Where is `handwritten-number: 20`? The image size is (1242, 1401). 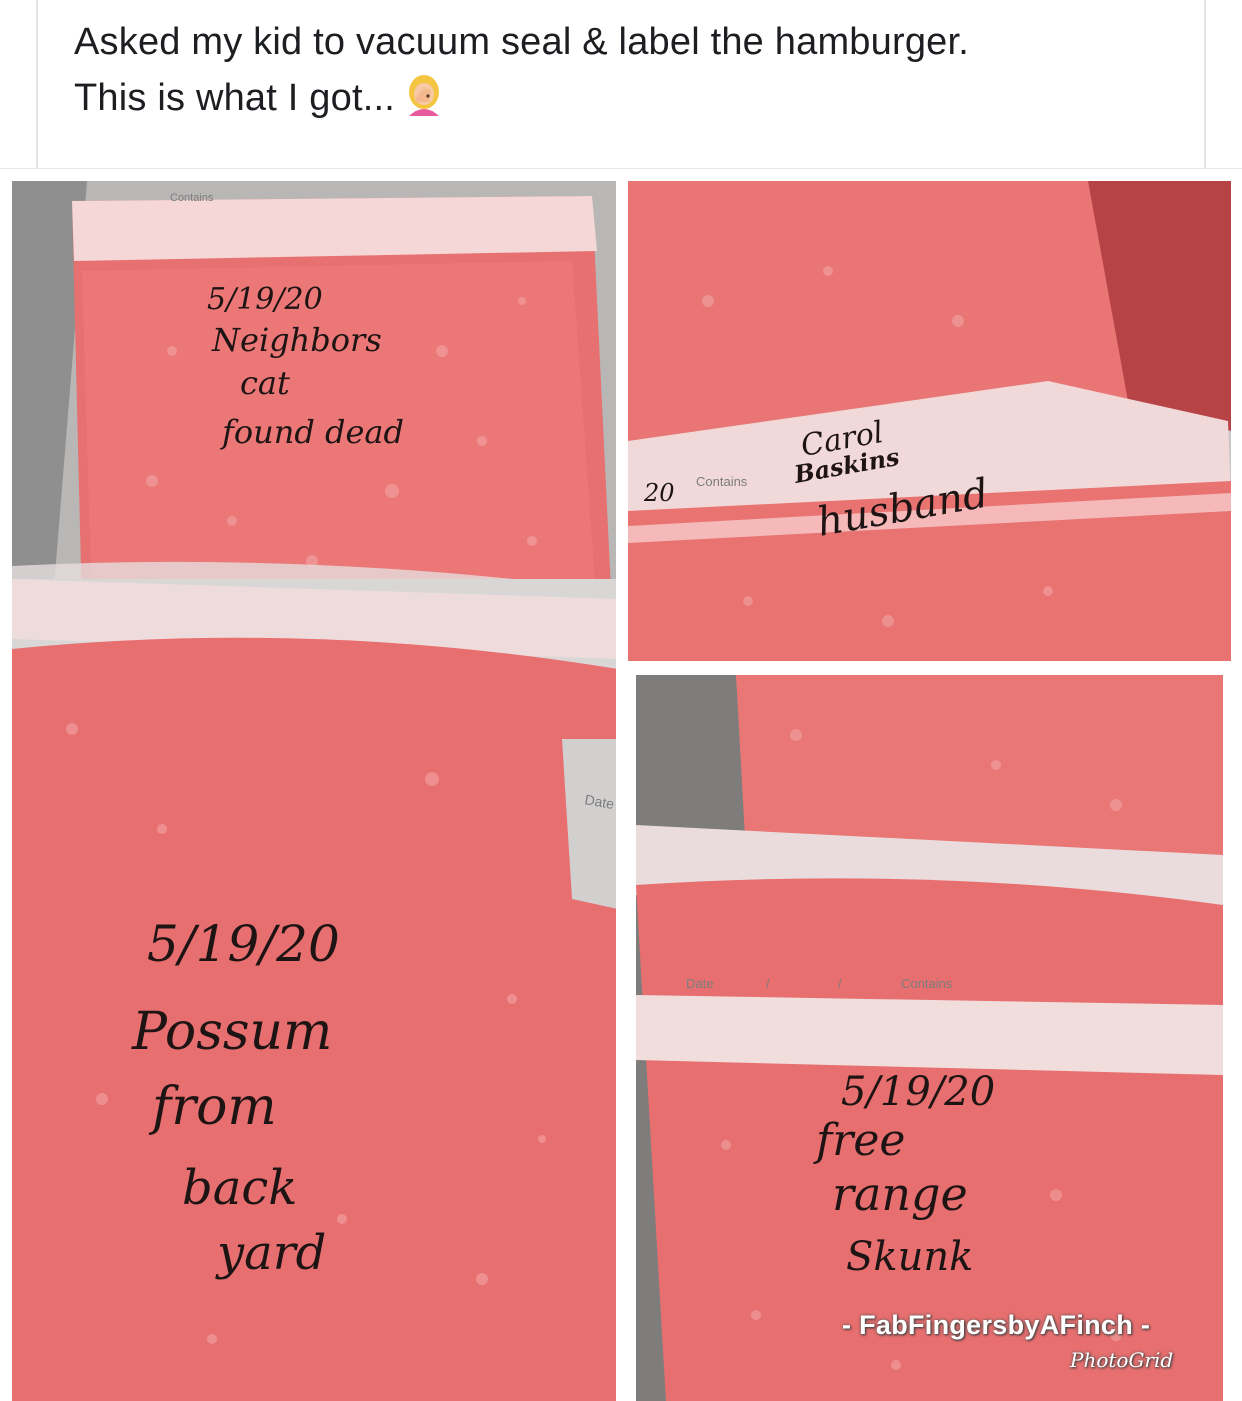
handwritten-number: 20 is located at coordinates (659, 493).